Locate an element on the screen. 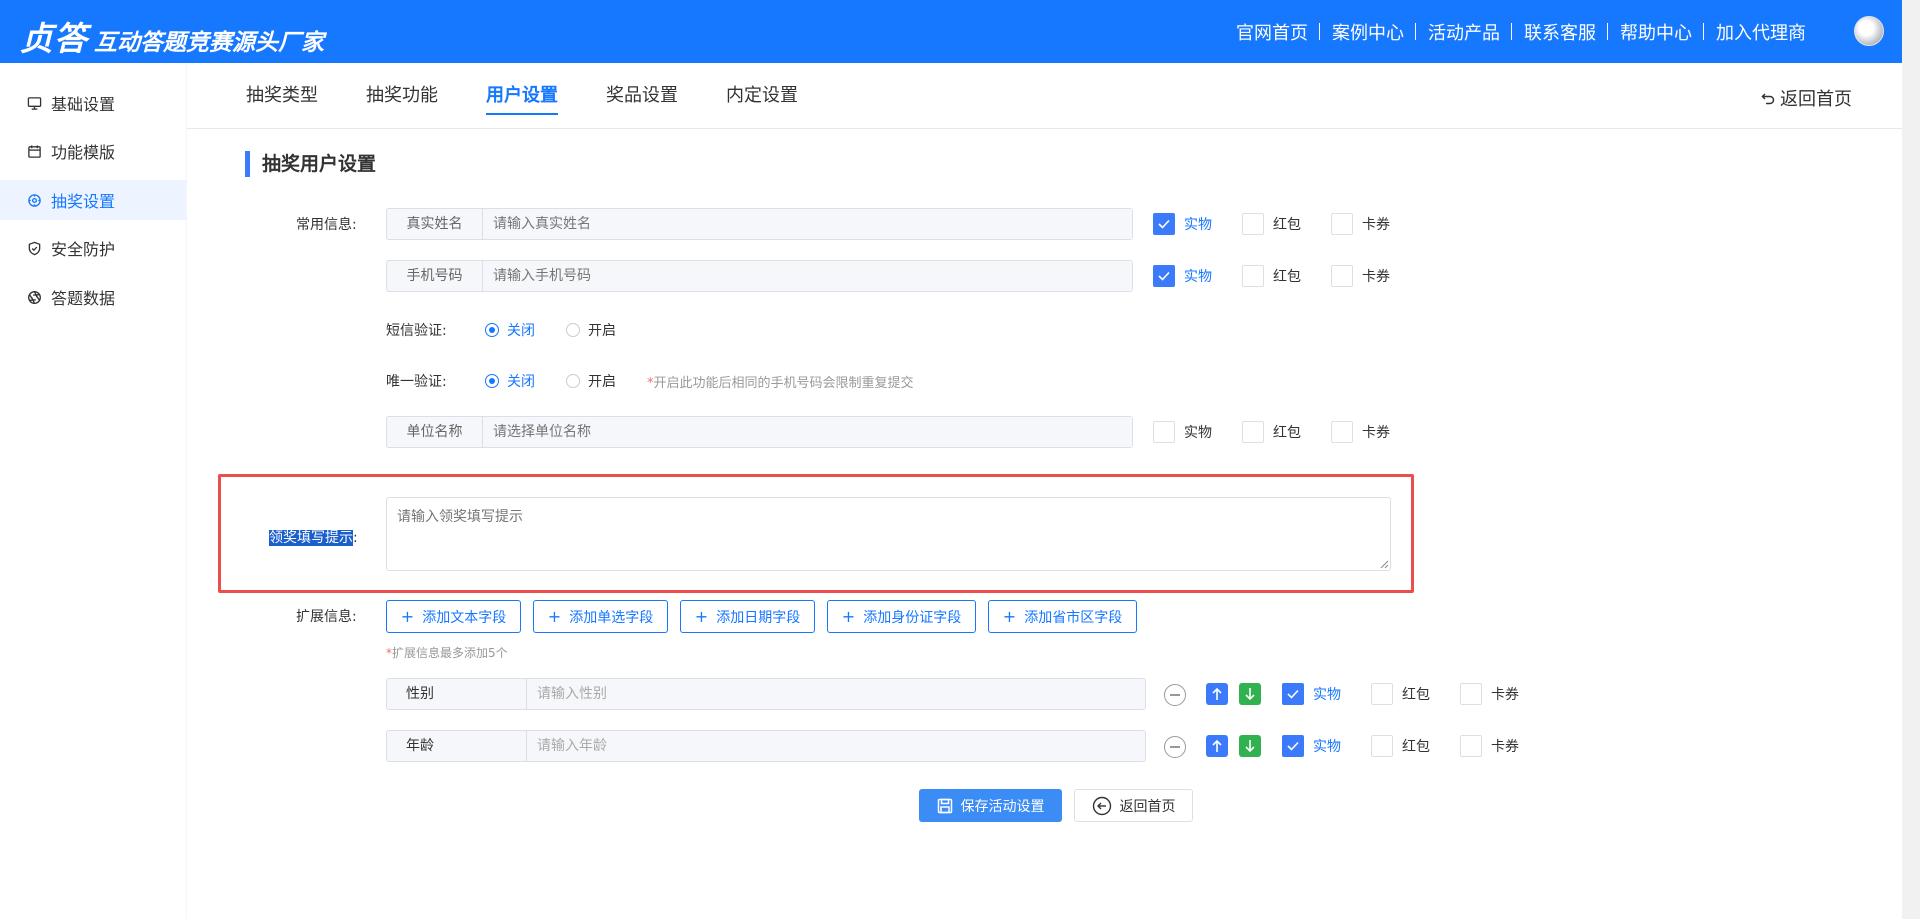  ext-field-input: 请输入性别 is located at coordinates (836, 694).